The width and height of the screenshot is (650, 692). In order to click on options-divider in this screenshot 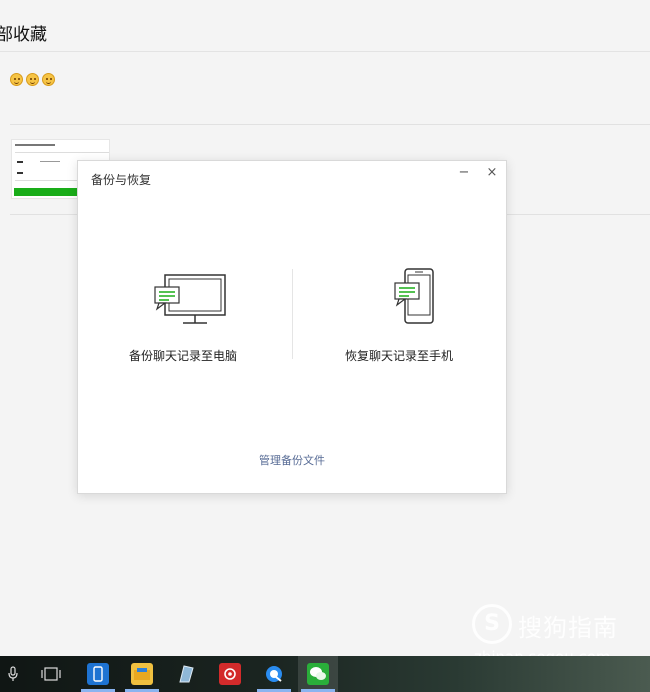, I will do `click(292, 314)`.